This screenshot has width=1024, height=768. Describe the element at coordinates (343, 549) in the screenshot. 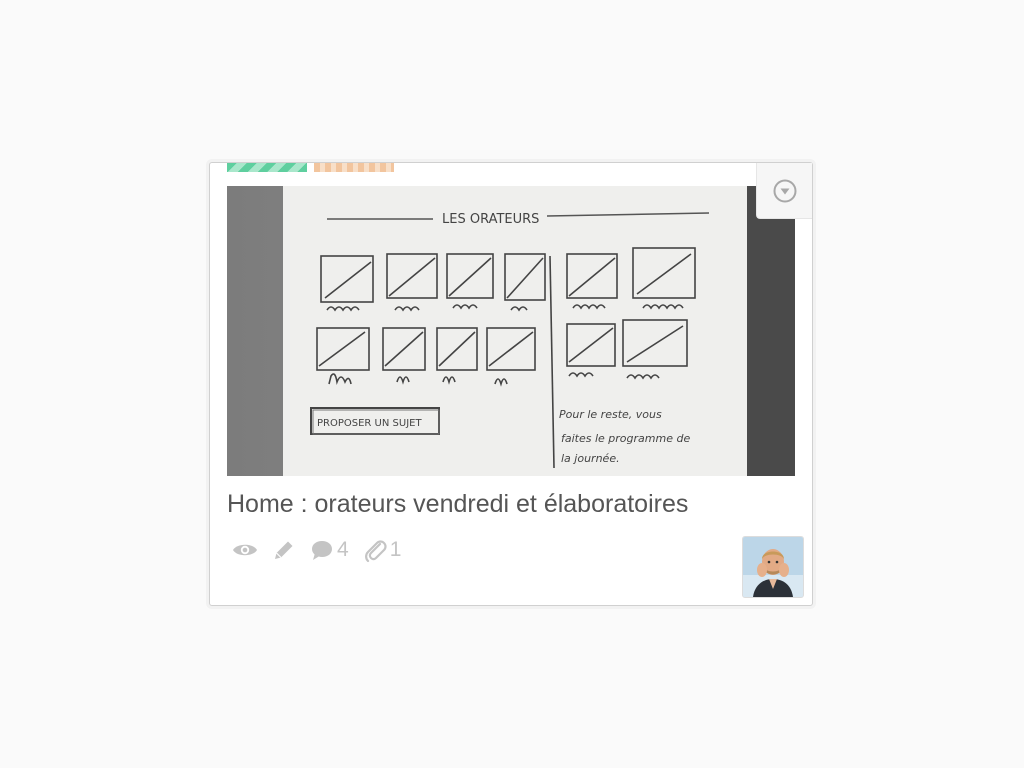

I see `comments-count: 4` at that location.